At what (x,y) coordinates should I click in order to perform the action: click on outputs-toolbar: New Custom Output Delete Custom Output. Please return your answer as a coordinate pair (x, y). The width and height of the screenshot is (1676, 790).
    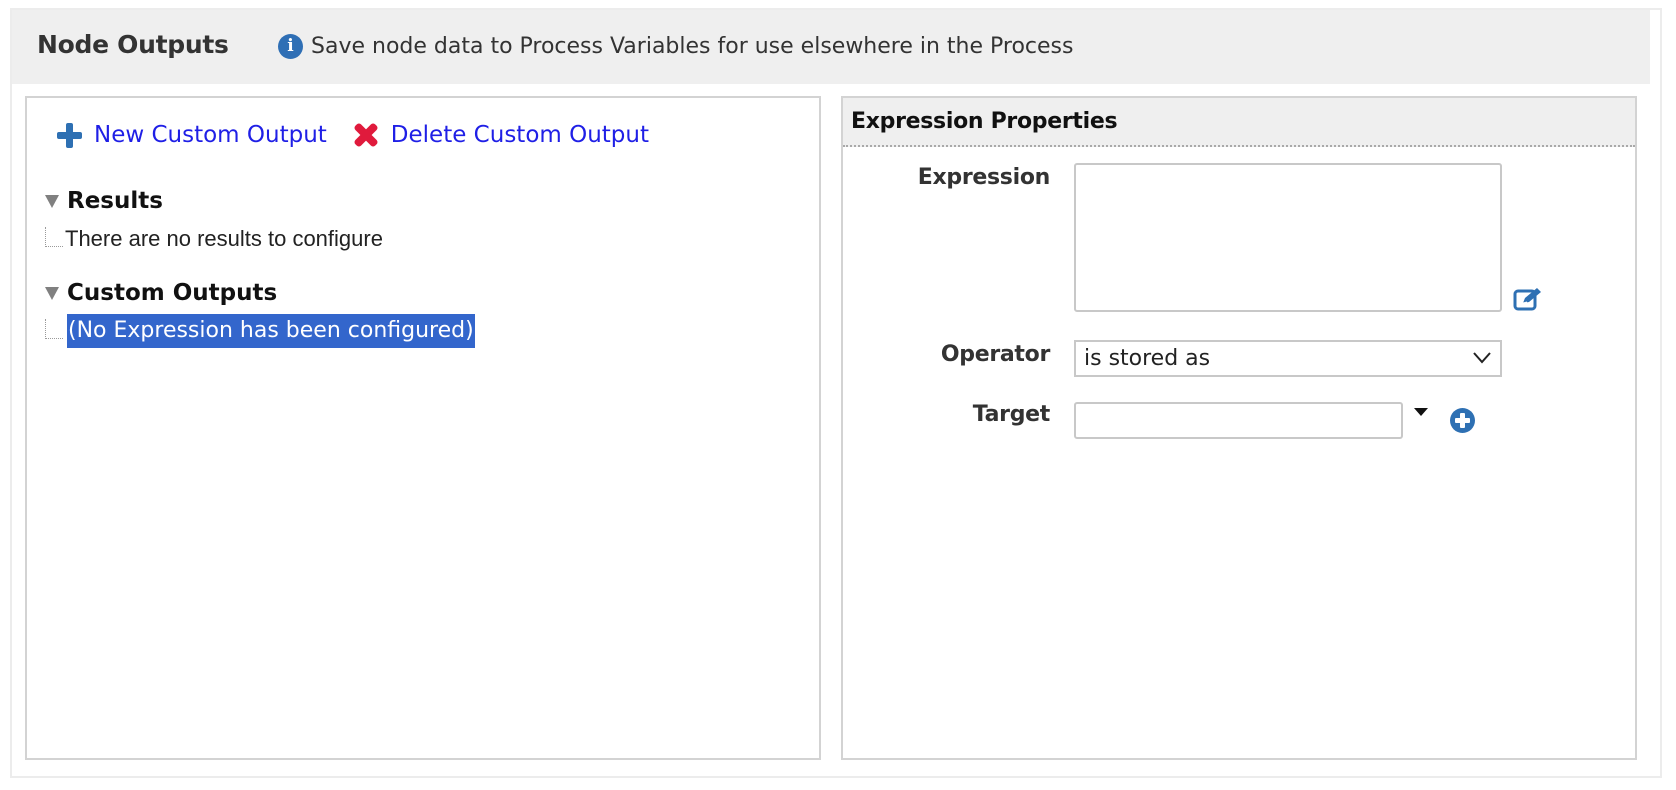
    Looking at the image, I should click on (366, 135).